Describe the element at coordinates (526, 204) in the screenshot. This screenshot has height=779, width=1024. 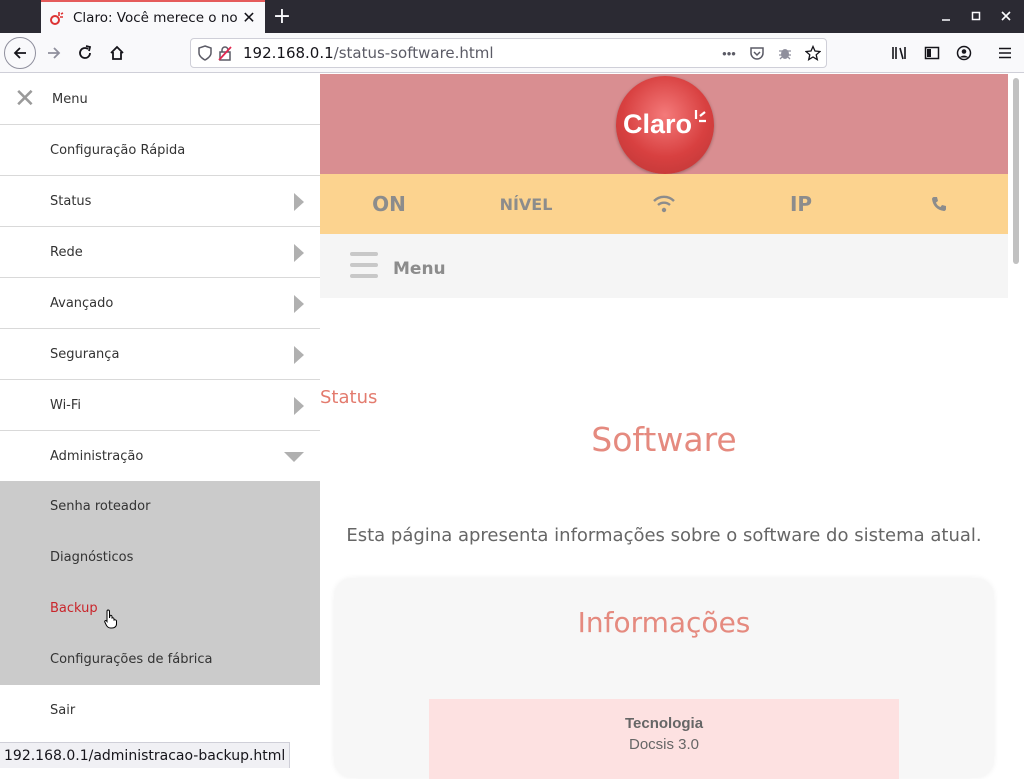
I see `status-level: NÍVEL` at that location.